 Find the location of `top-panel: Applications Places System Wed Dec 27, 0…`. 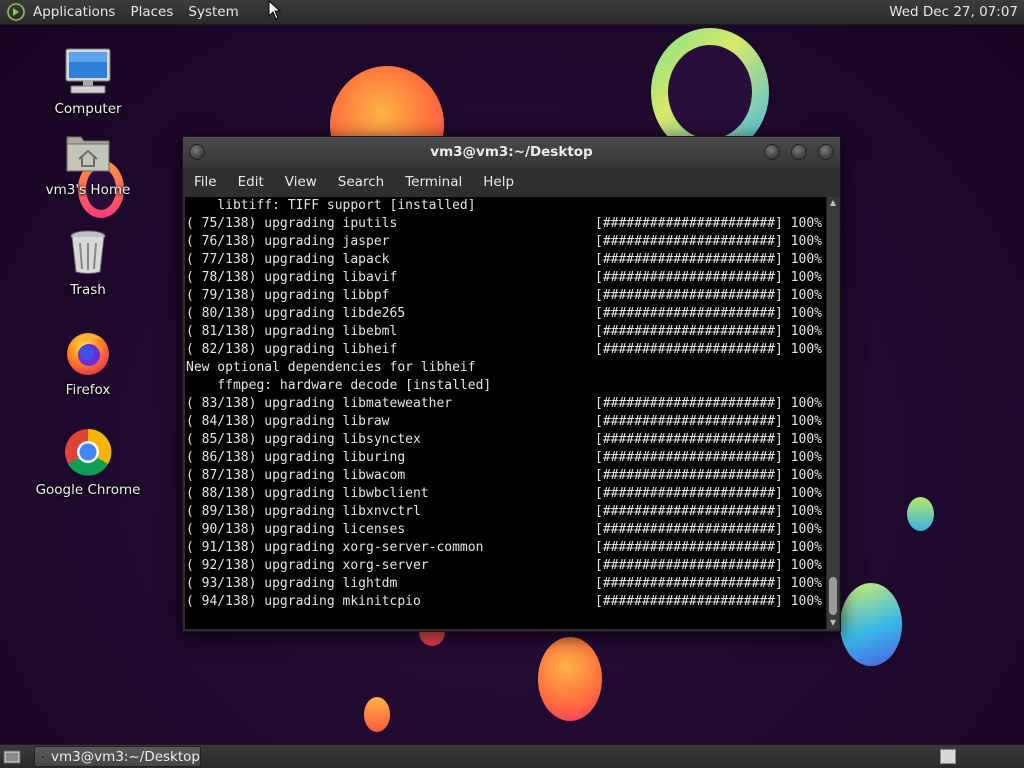

top-panel: Applications Places System Wed Dec 27, 0… is located at coordinates (512, 12).